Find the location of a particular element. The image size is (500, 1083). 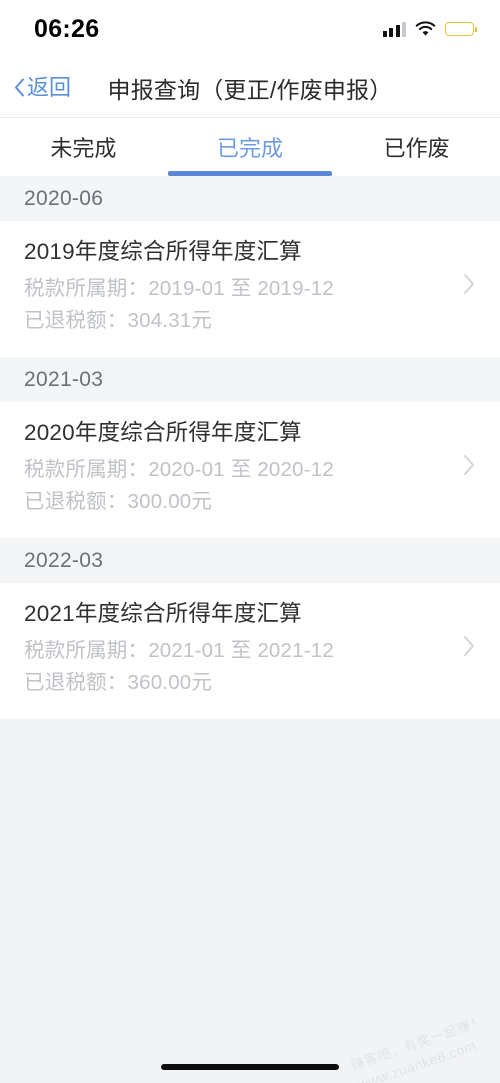

home-indicator is located at coordinates (250, 1067).